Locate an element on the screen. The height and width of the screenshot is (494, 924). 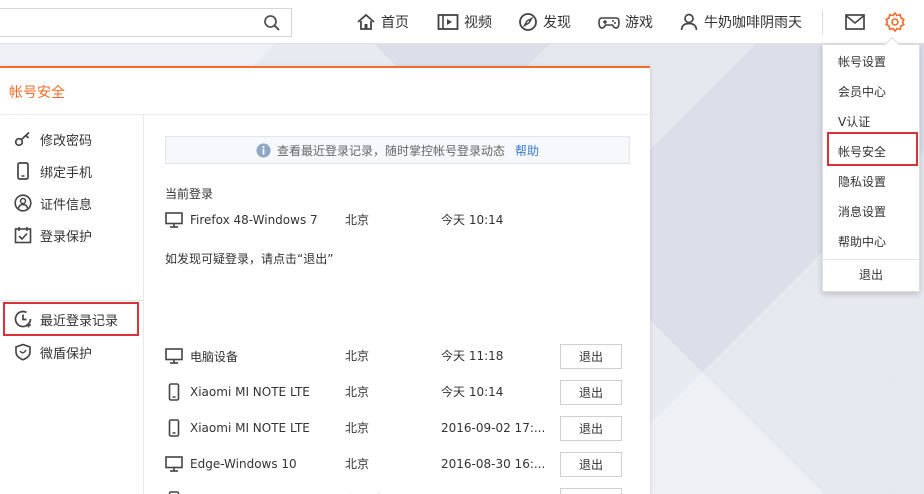
mail-icon is located at coordinates (855, 22).